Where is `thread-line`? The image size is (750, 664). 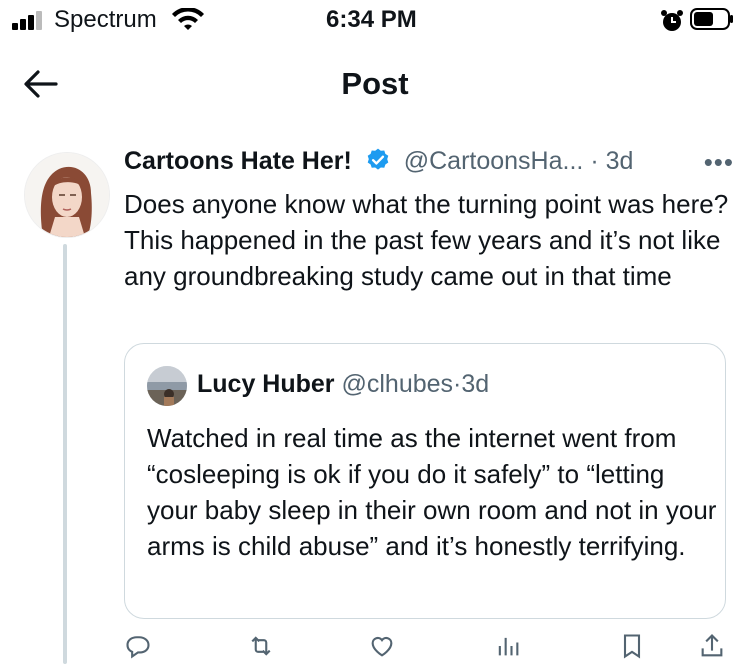 thread-line is located at coordinates (65, 454).